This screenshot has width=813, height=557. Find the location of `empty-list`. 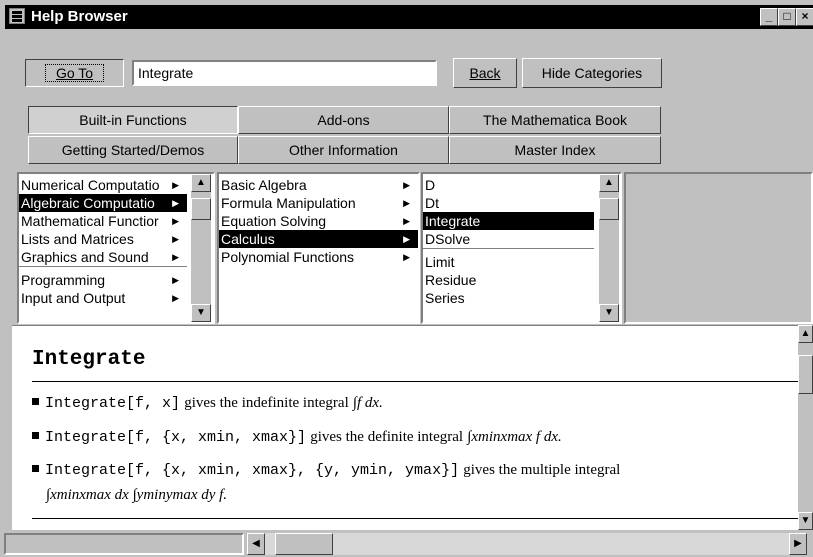

empty-list is located at coordinates (718, 248).